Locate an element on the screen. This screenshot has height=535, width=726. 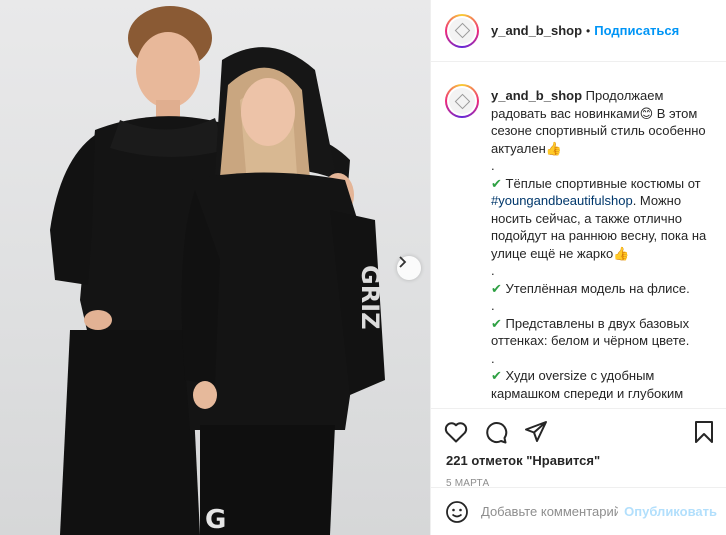
action-icons is located at coordinates (580, 432).